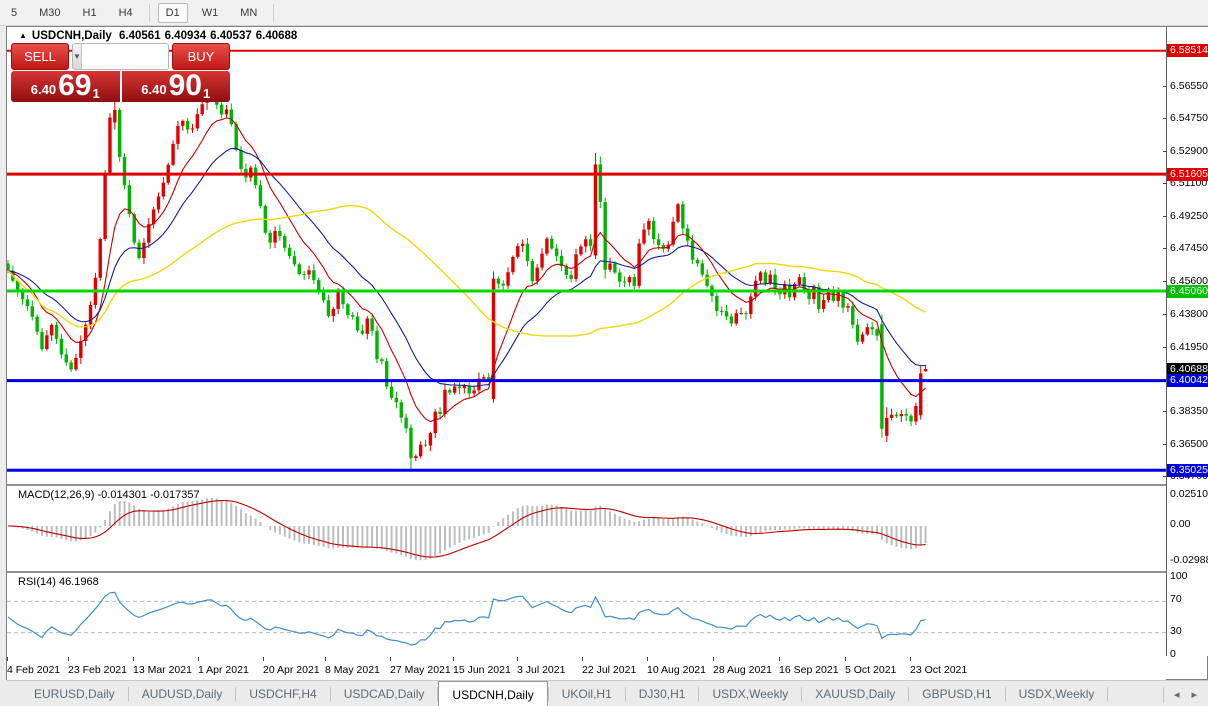 Image resolution: width=1208 pixels, height=706 pixels. I want to click on date-label: 22 Jul 2021, so click(609, 670).